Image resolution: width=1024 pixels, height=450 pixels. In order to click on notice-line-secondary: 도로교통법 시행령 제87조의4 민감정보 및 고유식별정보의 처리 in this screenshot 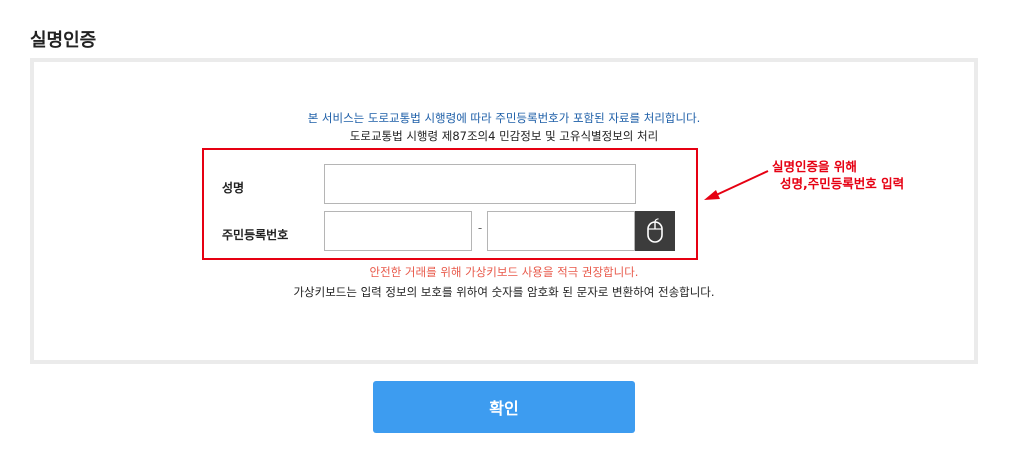, I will do `click(504, 136)`.